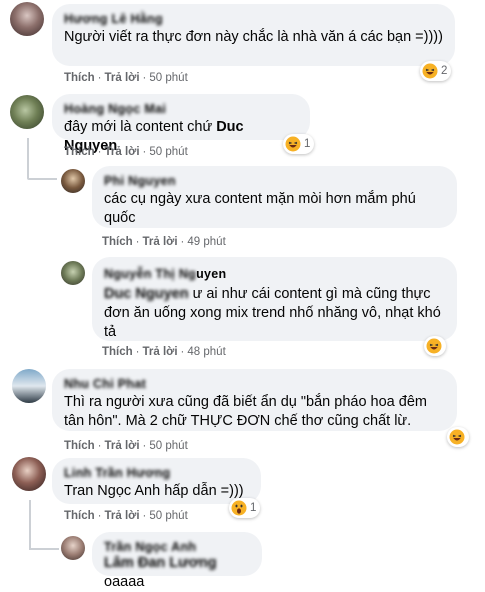 Image resolution: width=485 pixels, height=592 pixels. I want to click on comment-author: Hoàng Ngọc Mai, so click(181, 109).